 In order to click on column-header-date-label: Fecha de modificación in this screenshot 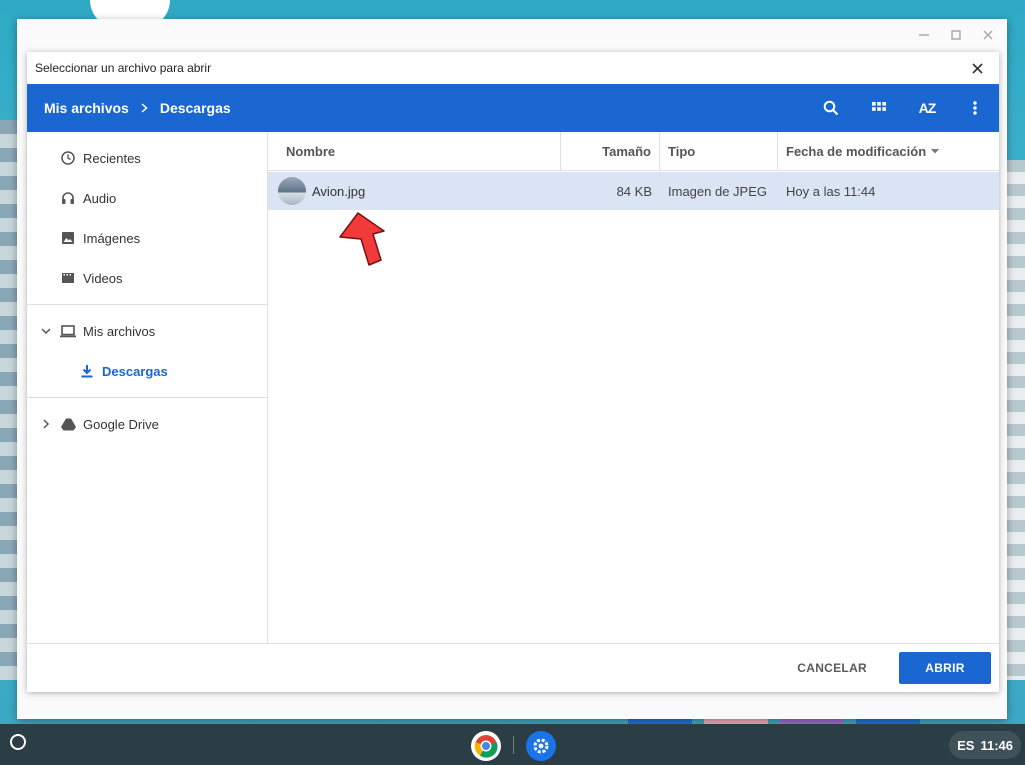, I will do `click(856, 151)`.